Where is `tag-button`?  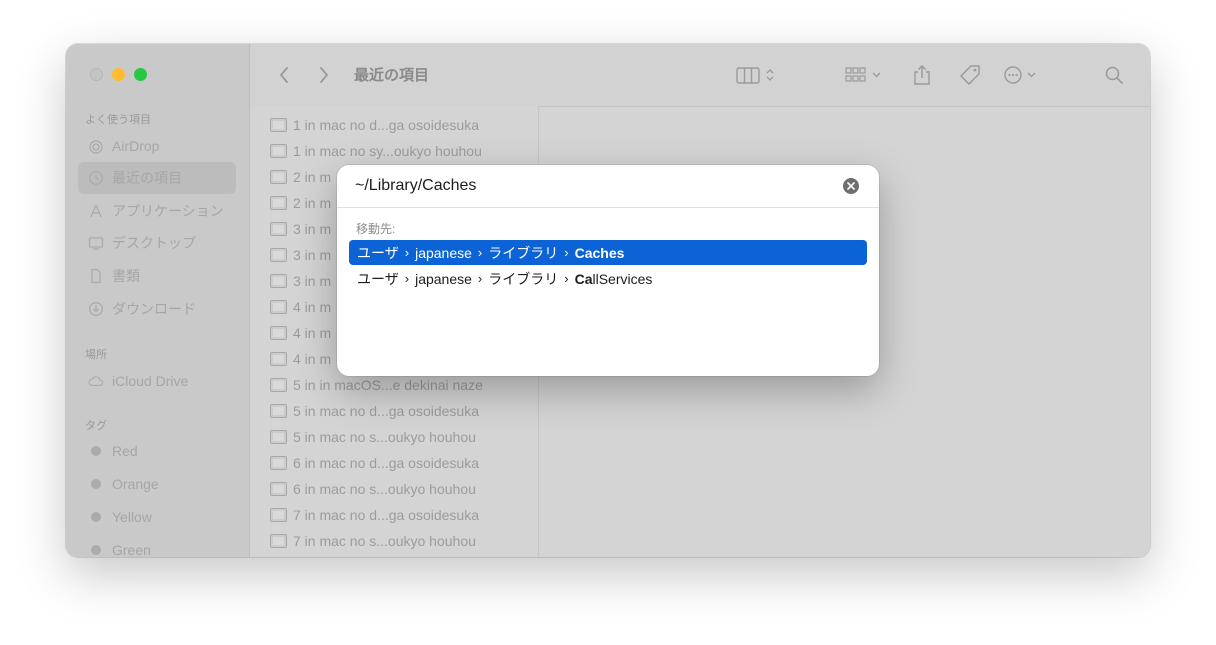 tag-button is located at coordinates (970, 75).